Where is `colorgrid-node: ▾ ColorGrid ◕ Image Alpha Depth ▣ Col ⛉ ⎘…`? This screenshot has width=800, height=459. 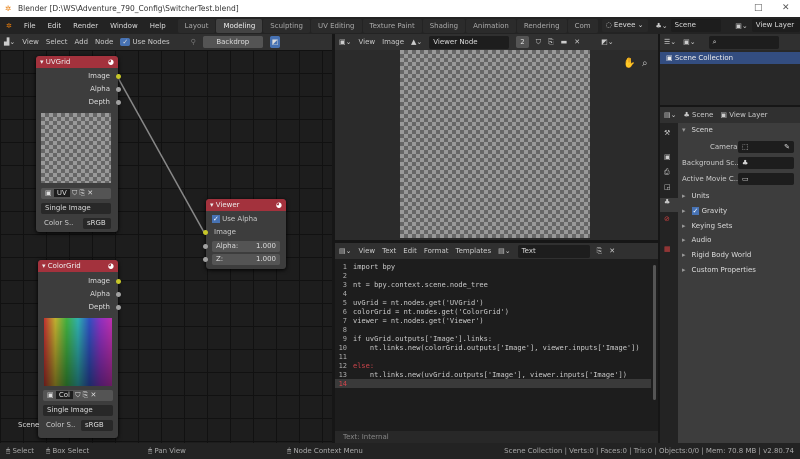 colorgrid-node: ▾ ColorGrid ◕ Image Alpha Depth ▣ Col ⛉ ⎘… is located at coordinates (79, 349).